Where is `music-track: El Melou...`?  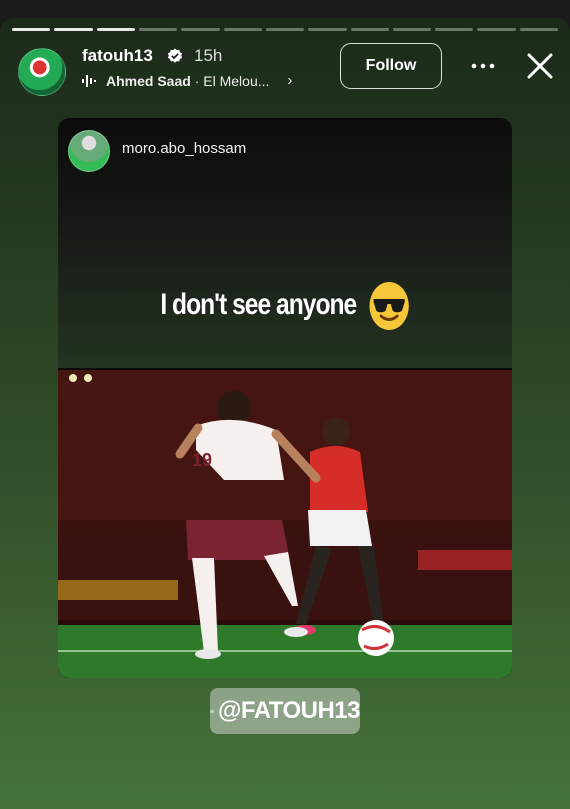 music-track: El Melou... is located at coordinates (236, 80).